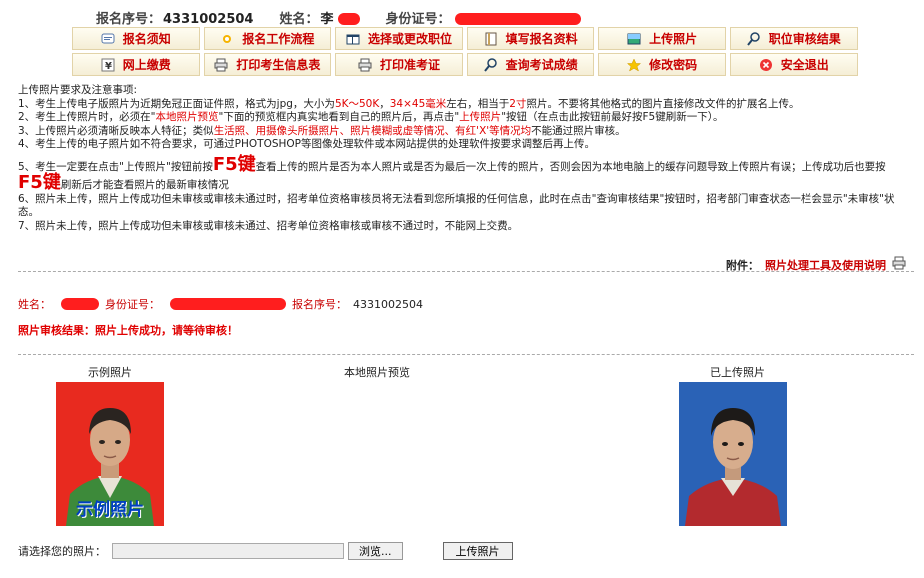 This screenshot has width=924, height=578. Describe the element at coordinates (825, 265) in the screenshot. I see `photo-tool-link: 照片处理工具及使用说明` at that location.